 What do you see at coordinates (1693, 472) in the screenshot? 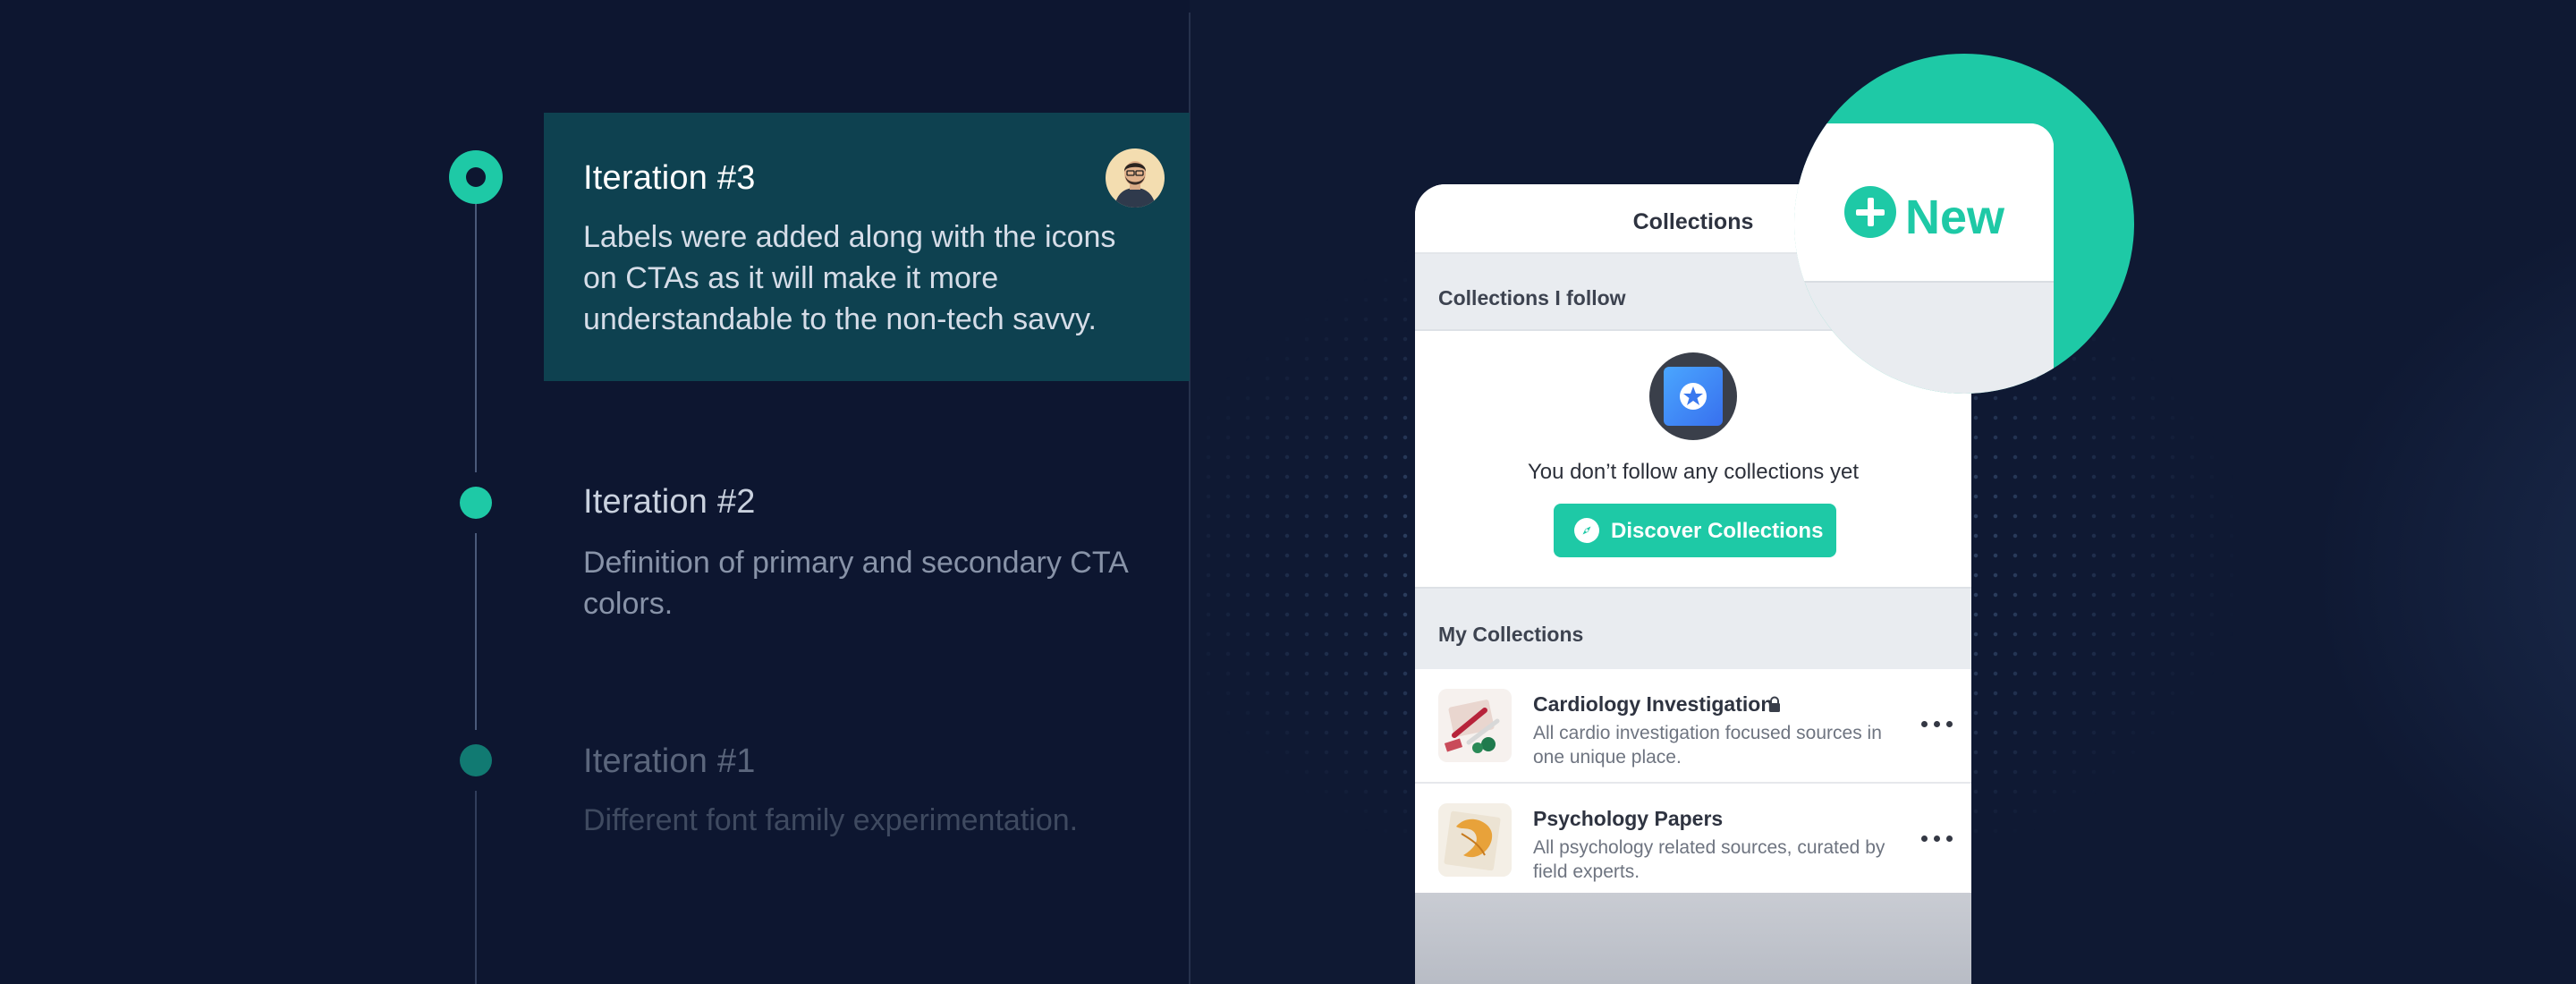
I see `empty-state-text: You don’t follow any collections yet` at bounding box center [1693, 472].